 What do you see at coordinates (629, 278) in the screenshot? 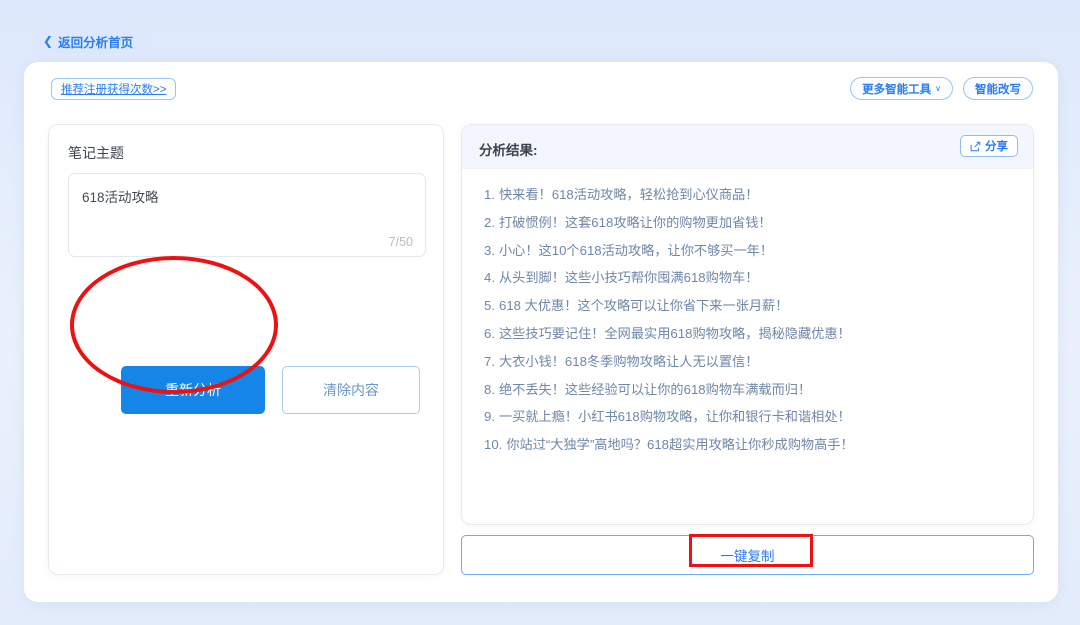
I see `result-text: 从头到脚！这些小技巧帮你囤满618购物车！` at bounding box center [629, 278].